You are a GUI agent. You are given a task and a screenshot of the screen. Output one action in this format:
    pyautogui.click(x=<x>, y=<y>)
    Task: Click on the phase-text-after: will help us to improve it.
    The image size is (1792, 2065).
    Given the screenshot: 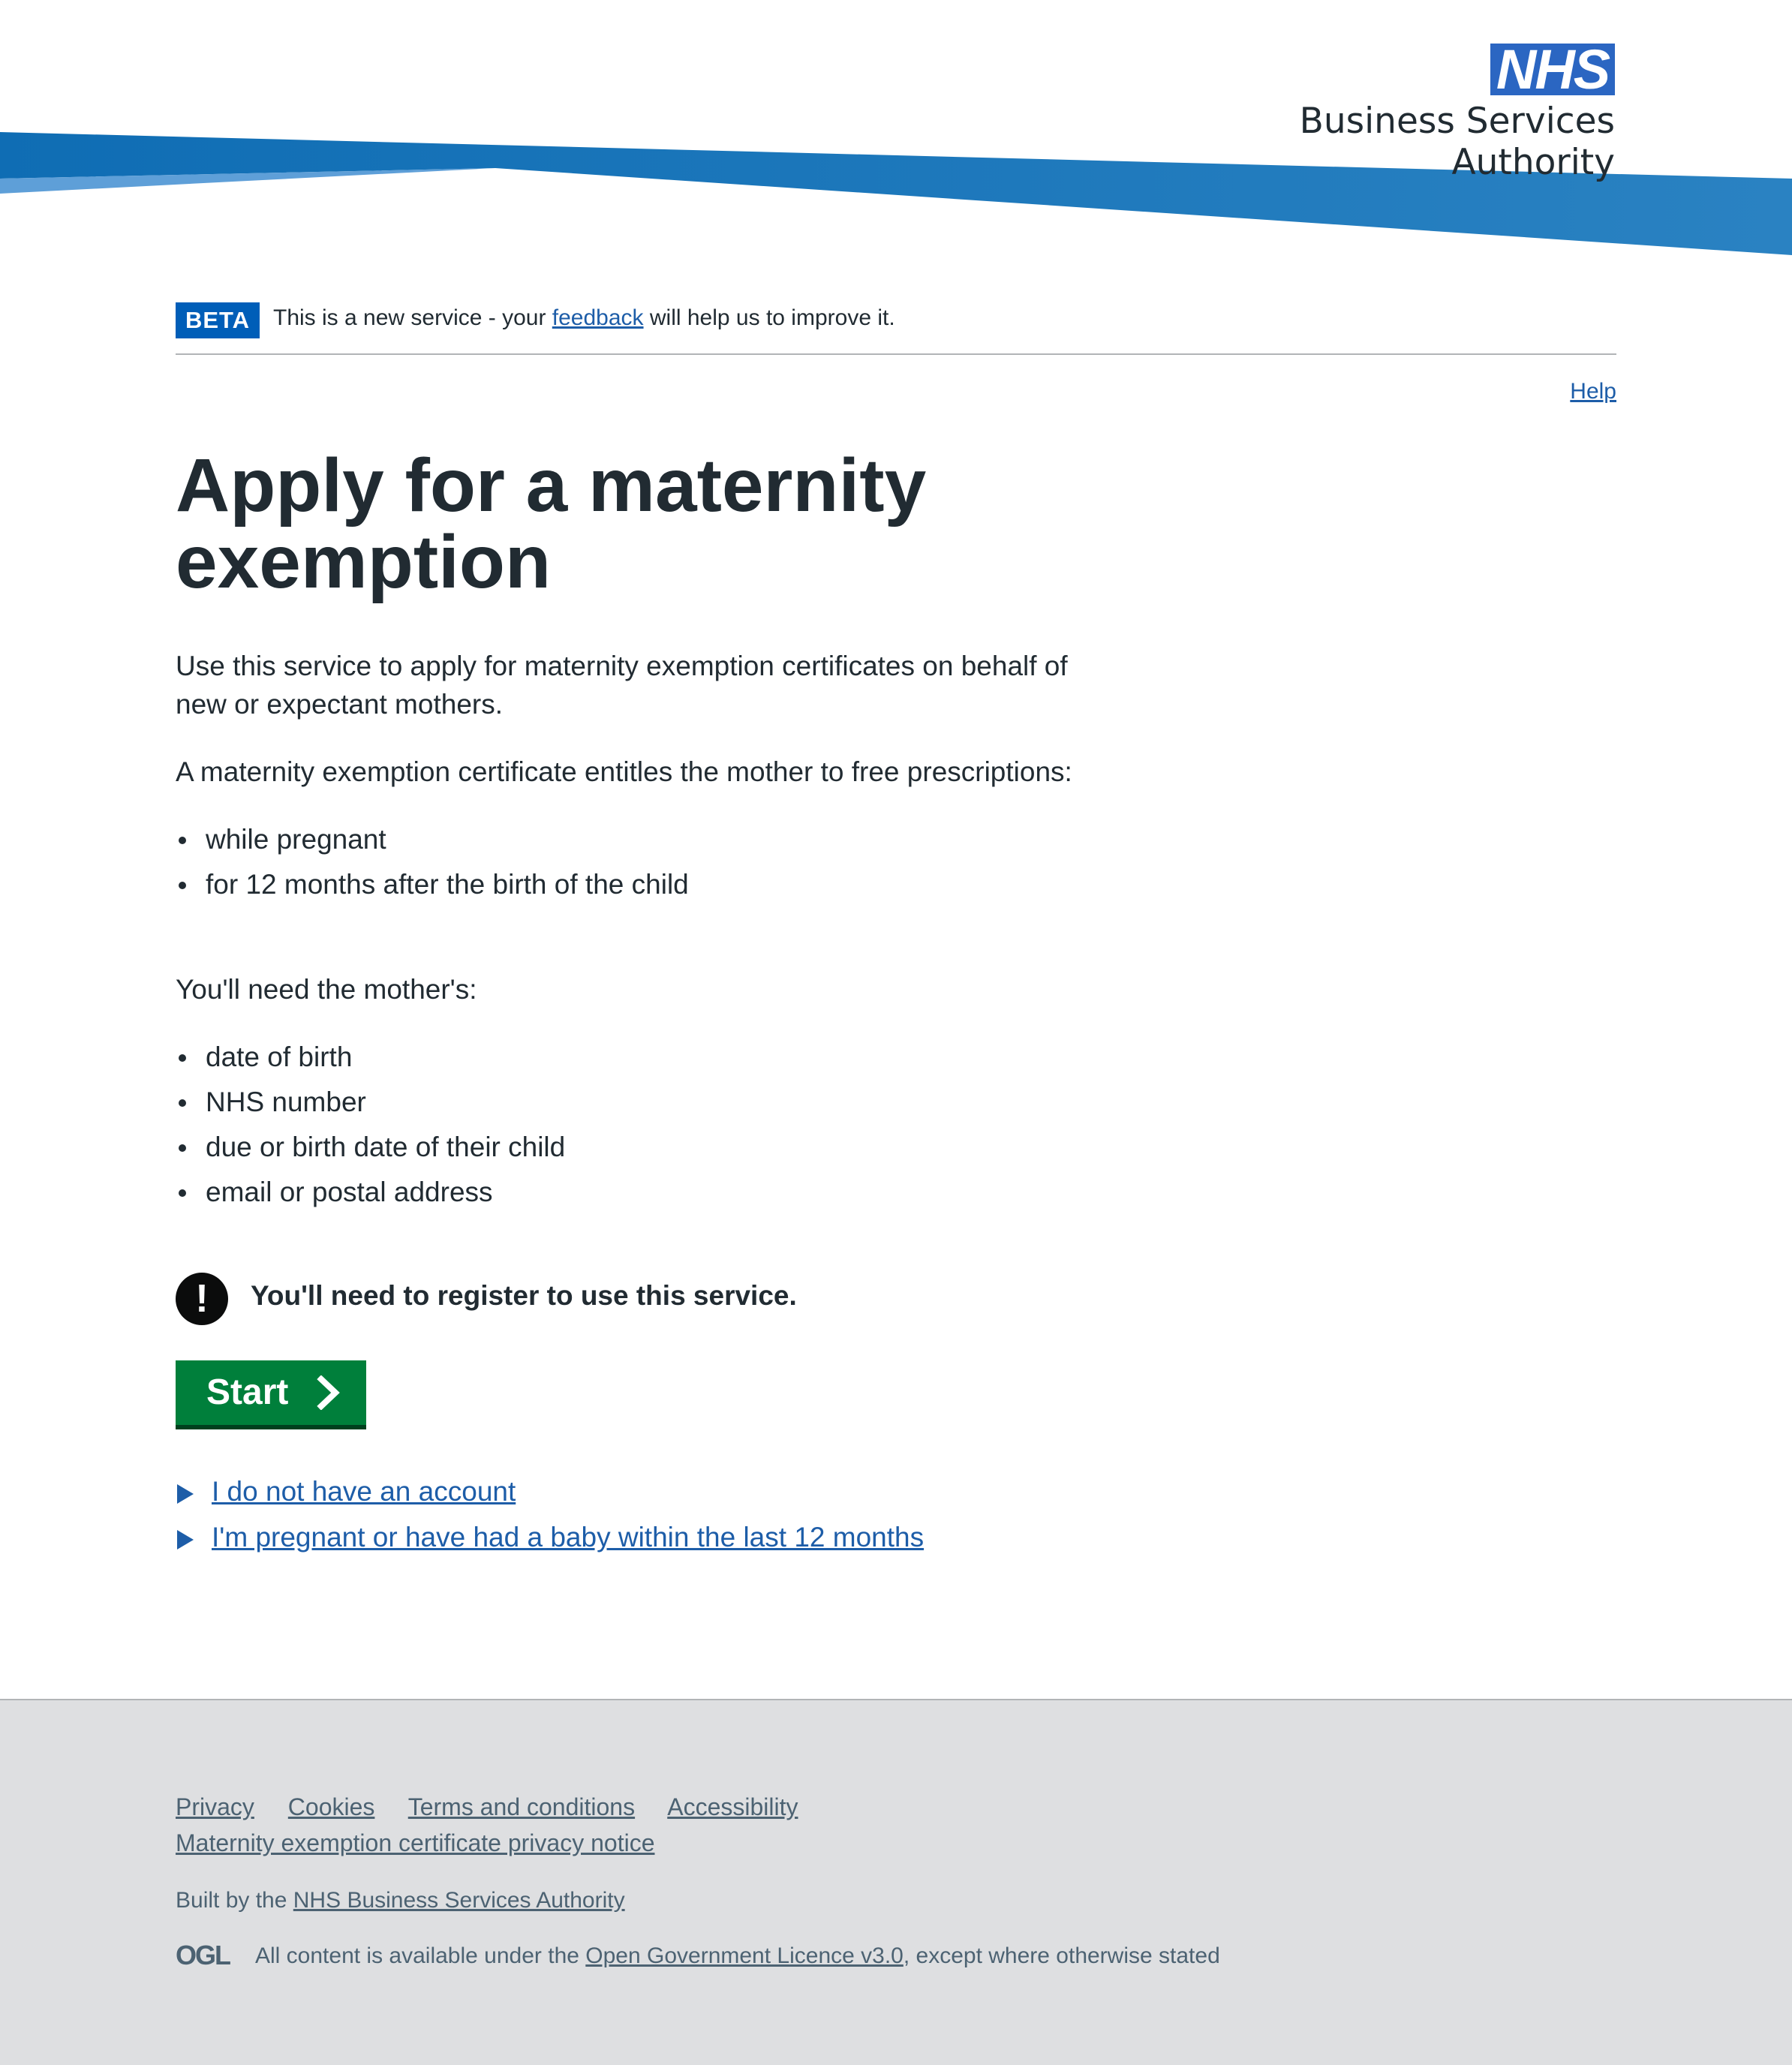 What is the action you would take?
    pyautogui.click(x=769, y=317)
    